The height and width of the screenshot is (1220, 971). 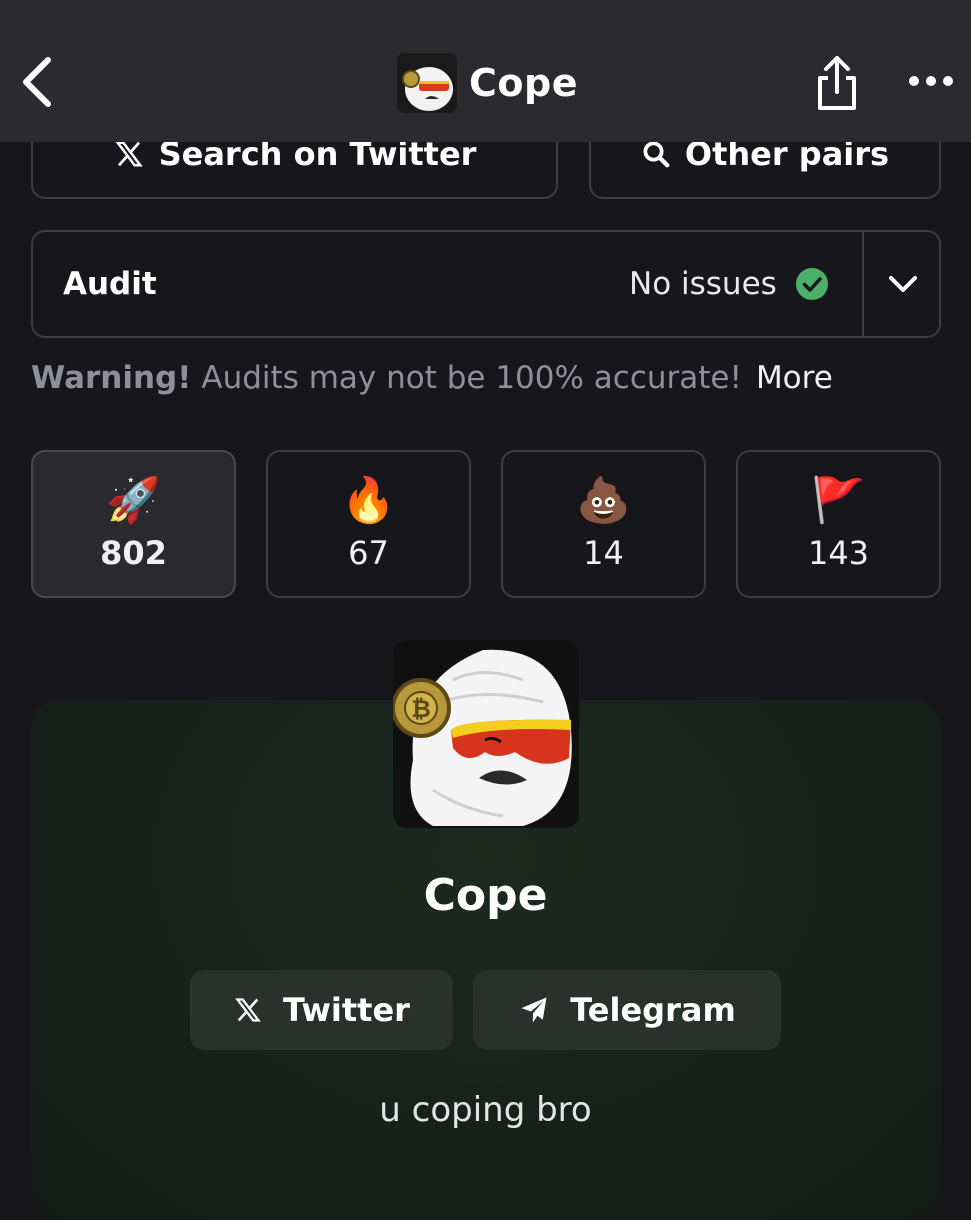 I want to click on token-logo: ₿, so click(x=486, y=734).